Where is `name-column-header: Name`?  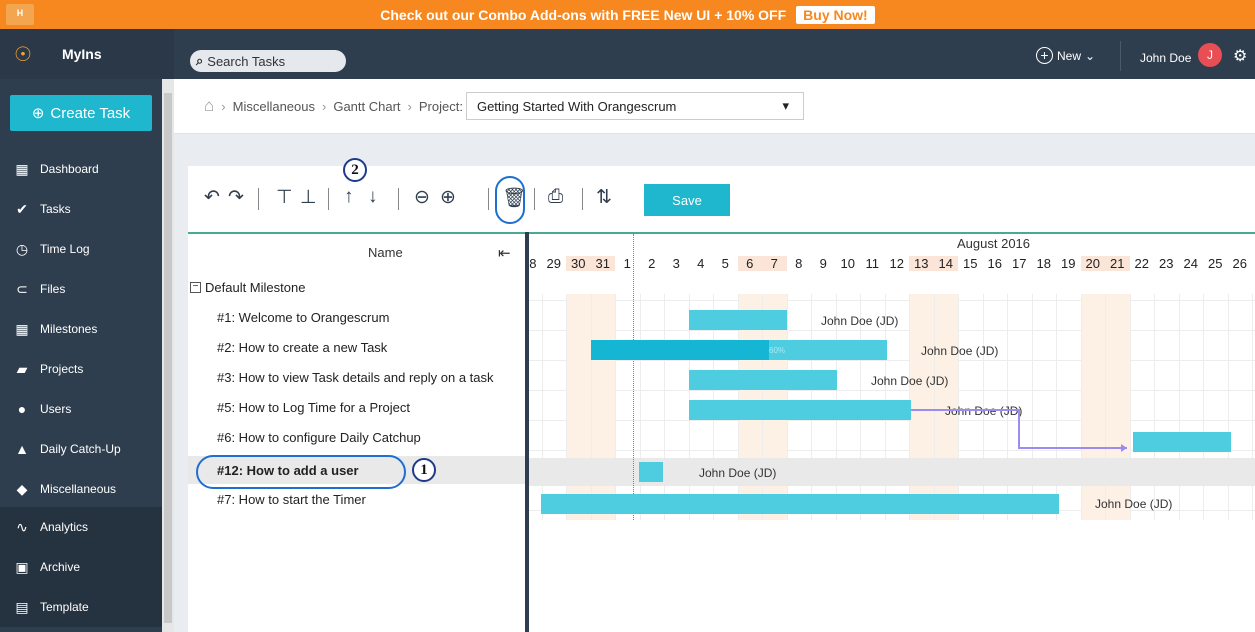
name-column-header: Name is located at coordinates (385, 252).